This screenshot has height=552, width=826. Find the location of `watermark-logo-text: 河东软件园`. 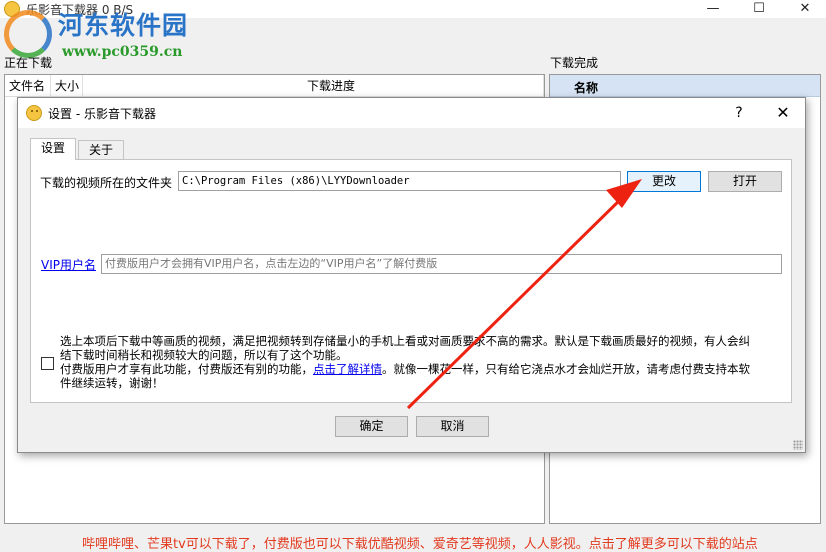

watermark-logo-text: 河东软件园 is located at coordinates (123, 25).